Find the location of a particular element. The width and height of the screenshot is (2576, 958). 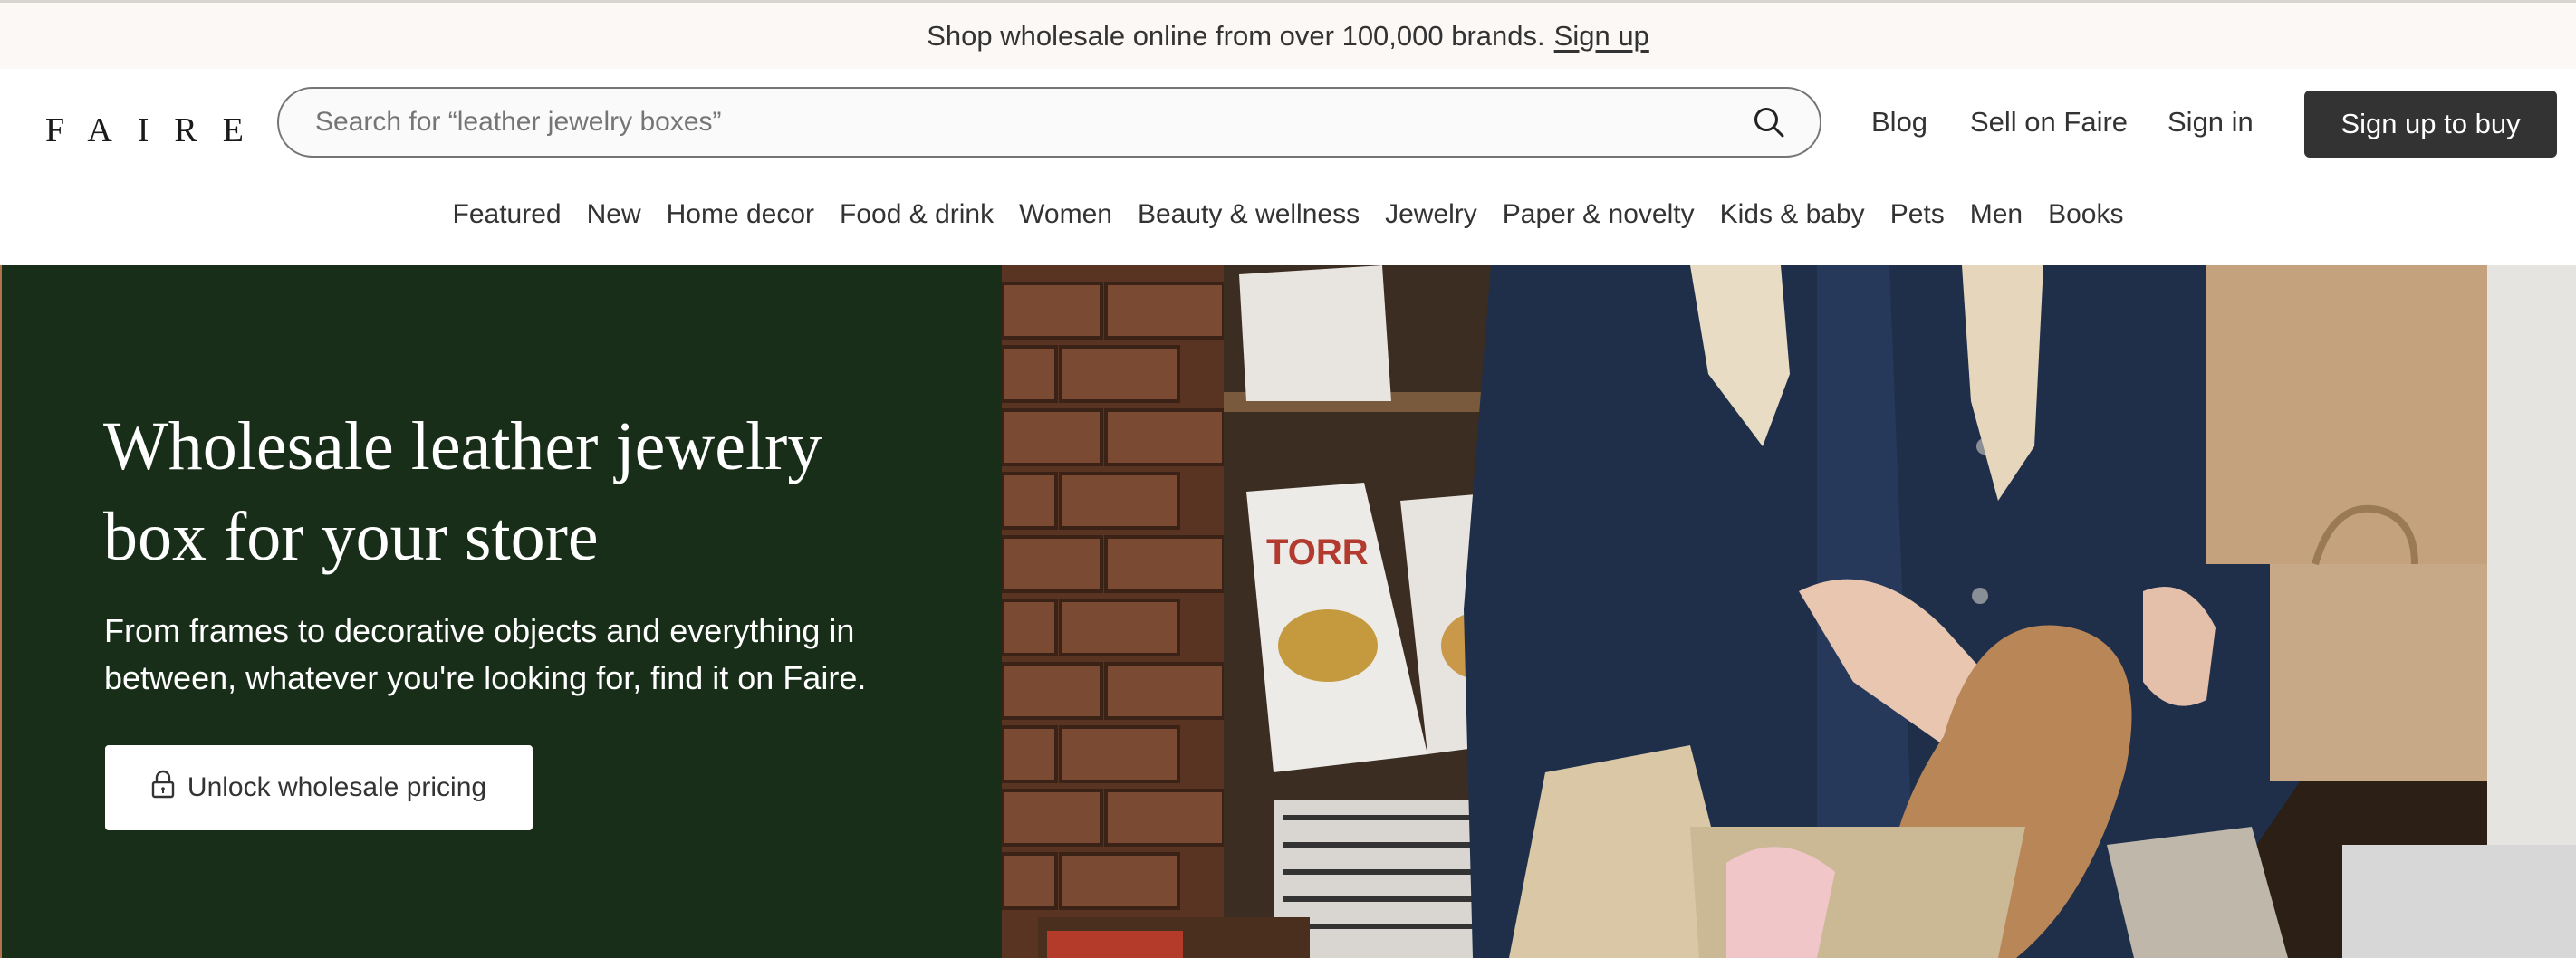

category-home-decor: Home decor is located at coordinates (740, 214).